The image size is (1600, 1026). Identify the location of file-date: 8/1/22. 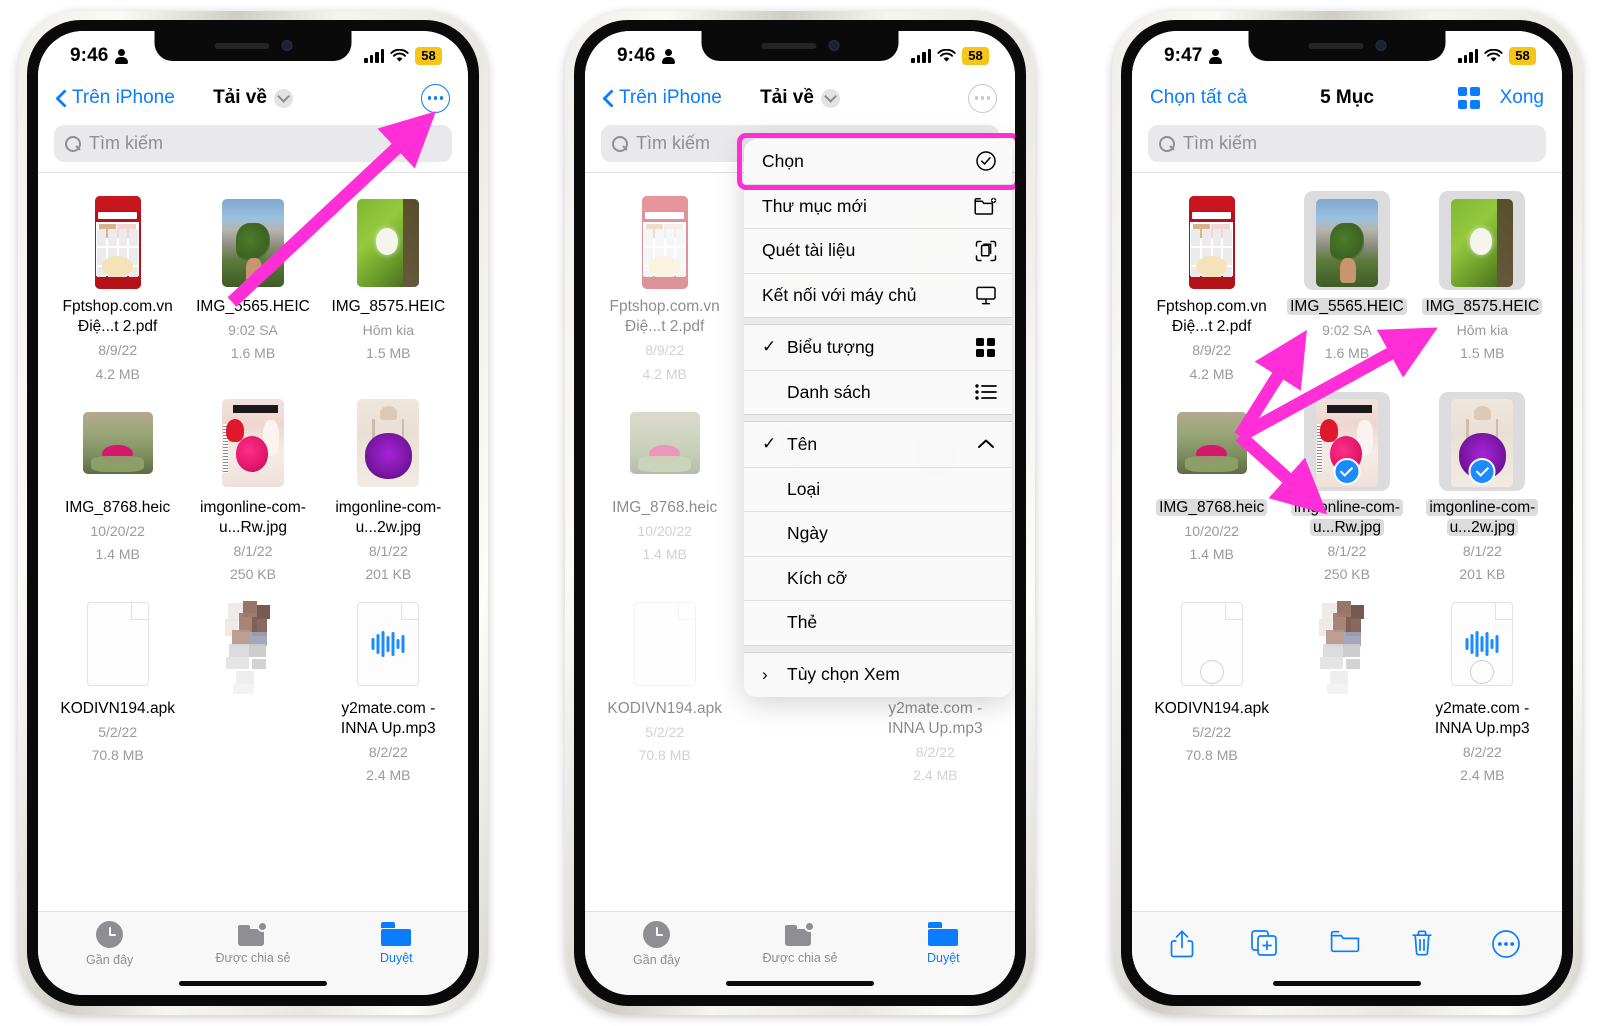
(253, 551).